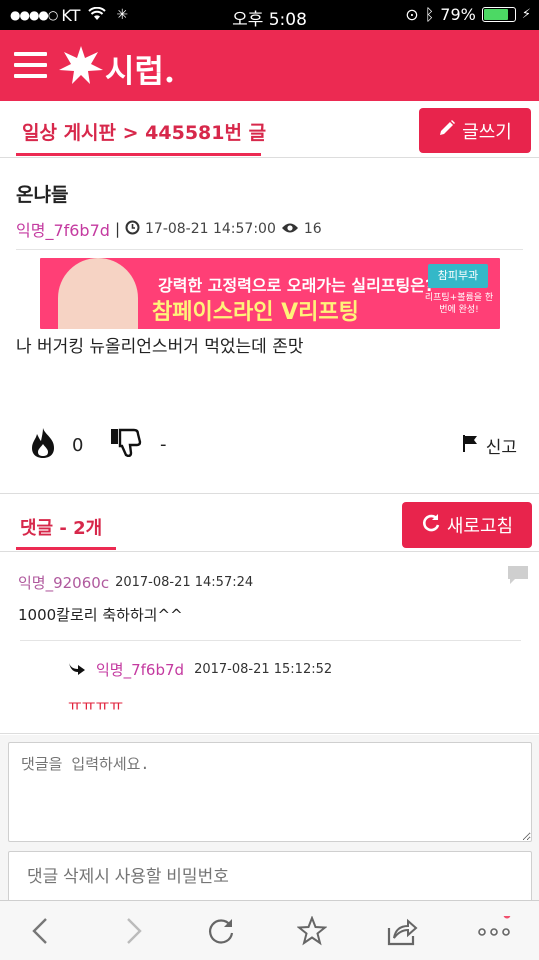 The image size is (539, 960). What do you see at coordinates (459, 304) in the screenshot?
I see `ad-sub: 리프팅+볼륨을 한번에 완성!` at bounding box center [459, 304].